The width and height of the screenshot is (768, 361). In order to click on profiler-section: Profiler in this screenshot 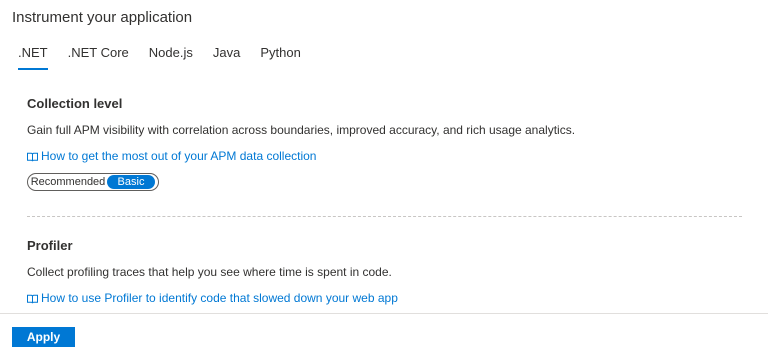, I will do `click(384, 245)`.